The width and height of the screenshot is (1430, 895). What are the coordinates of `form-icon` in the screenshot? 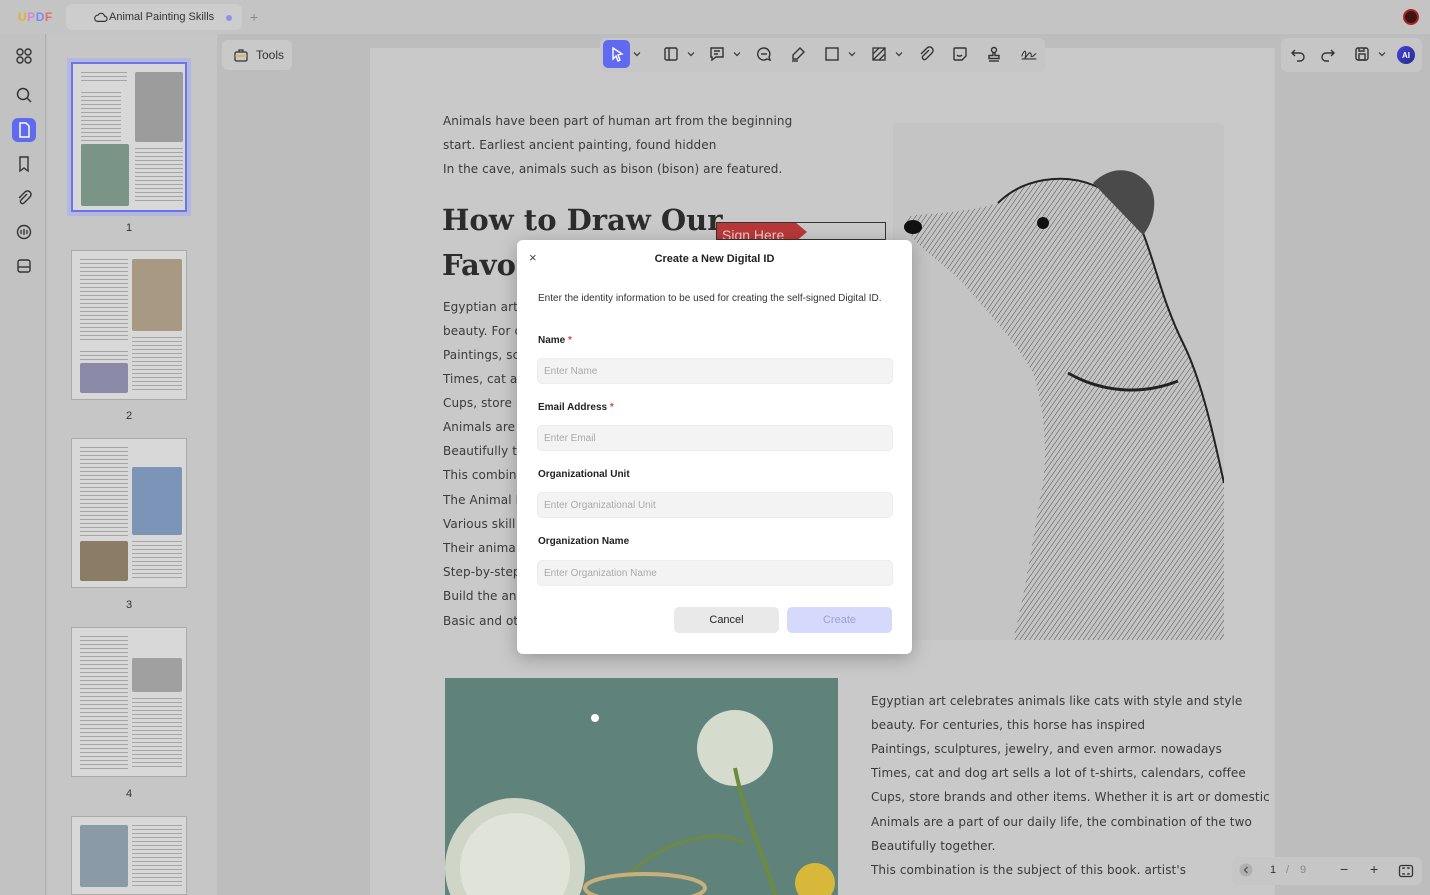 It's located at (24, 266).